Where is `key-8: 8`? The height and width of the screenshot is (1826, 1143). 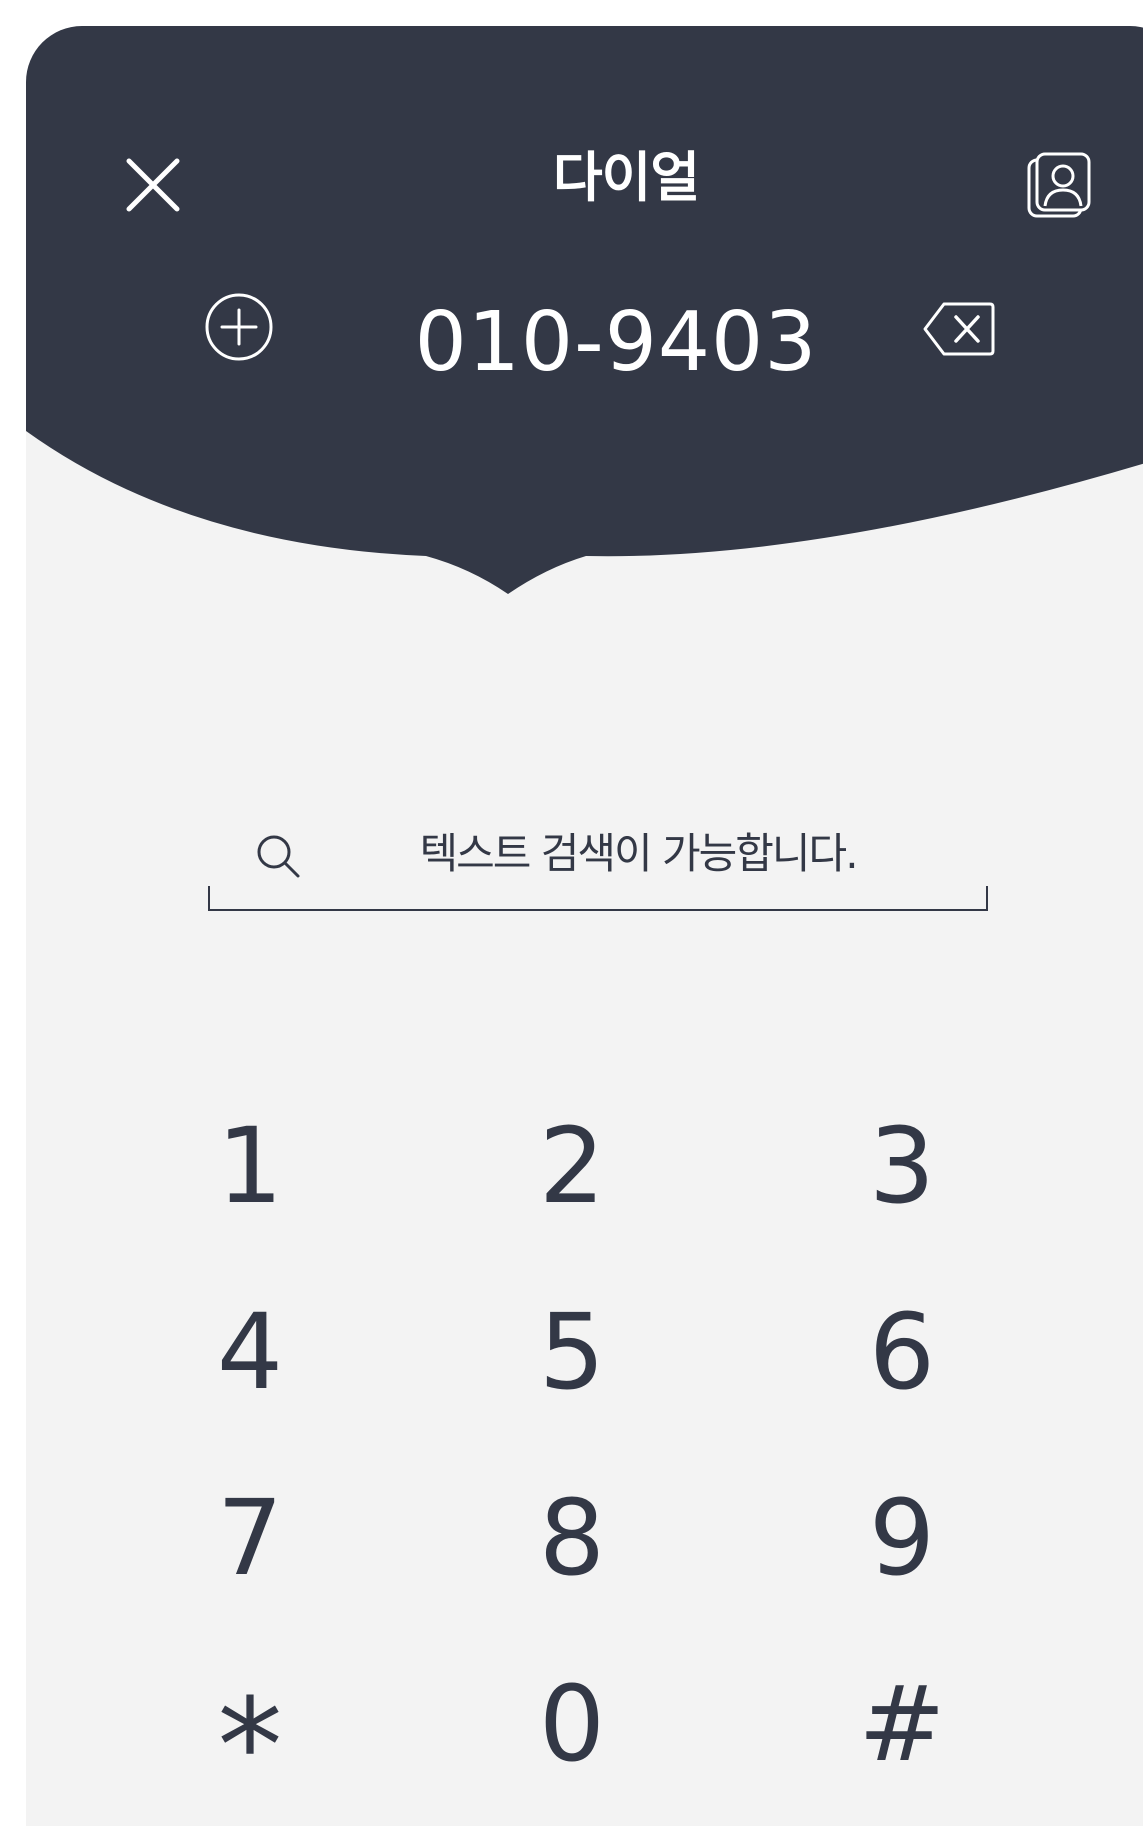
key-8: 8 is located at coordinates (572, 1538).